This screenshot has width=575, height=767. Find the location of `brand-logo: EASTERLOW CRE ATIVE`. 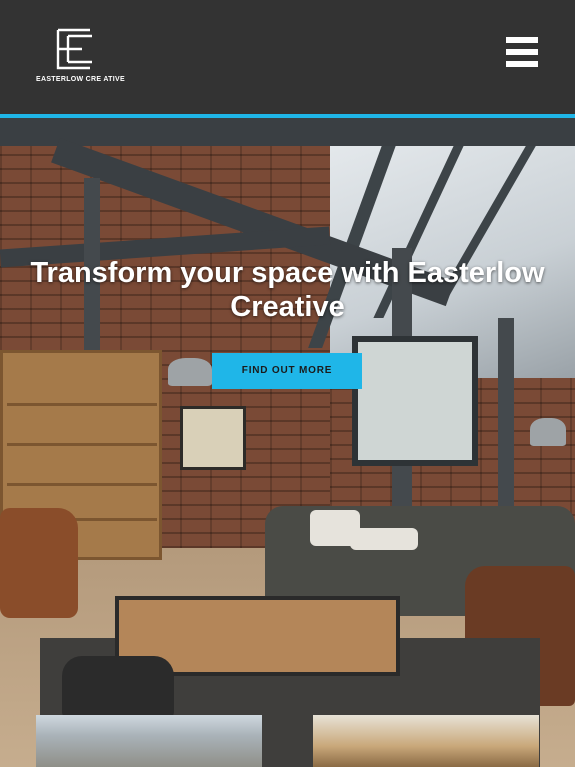

brand-logo: EASTERLOW CRE ATIVE is located at coordinates (77, 56).